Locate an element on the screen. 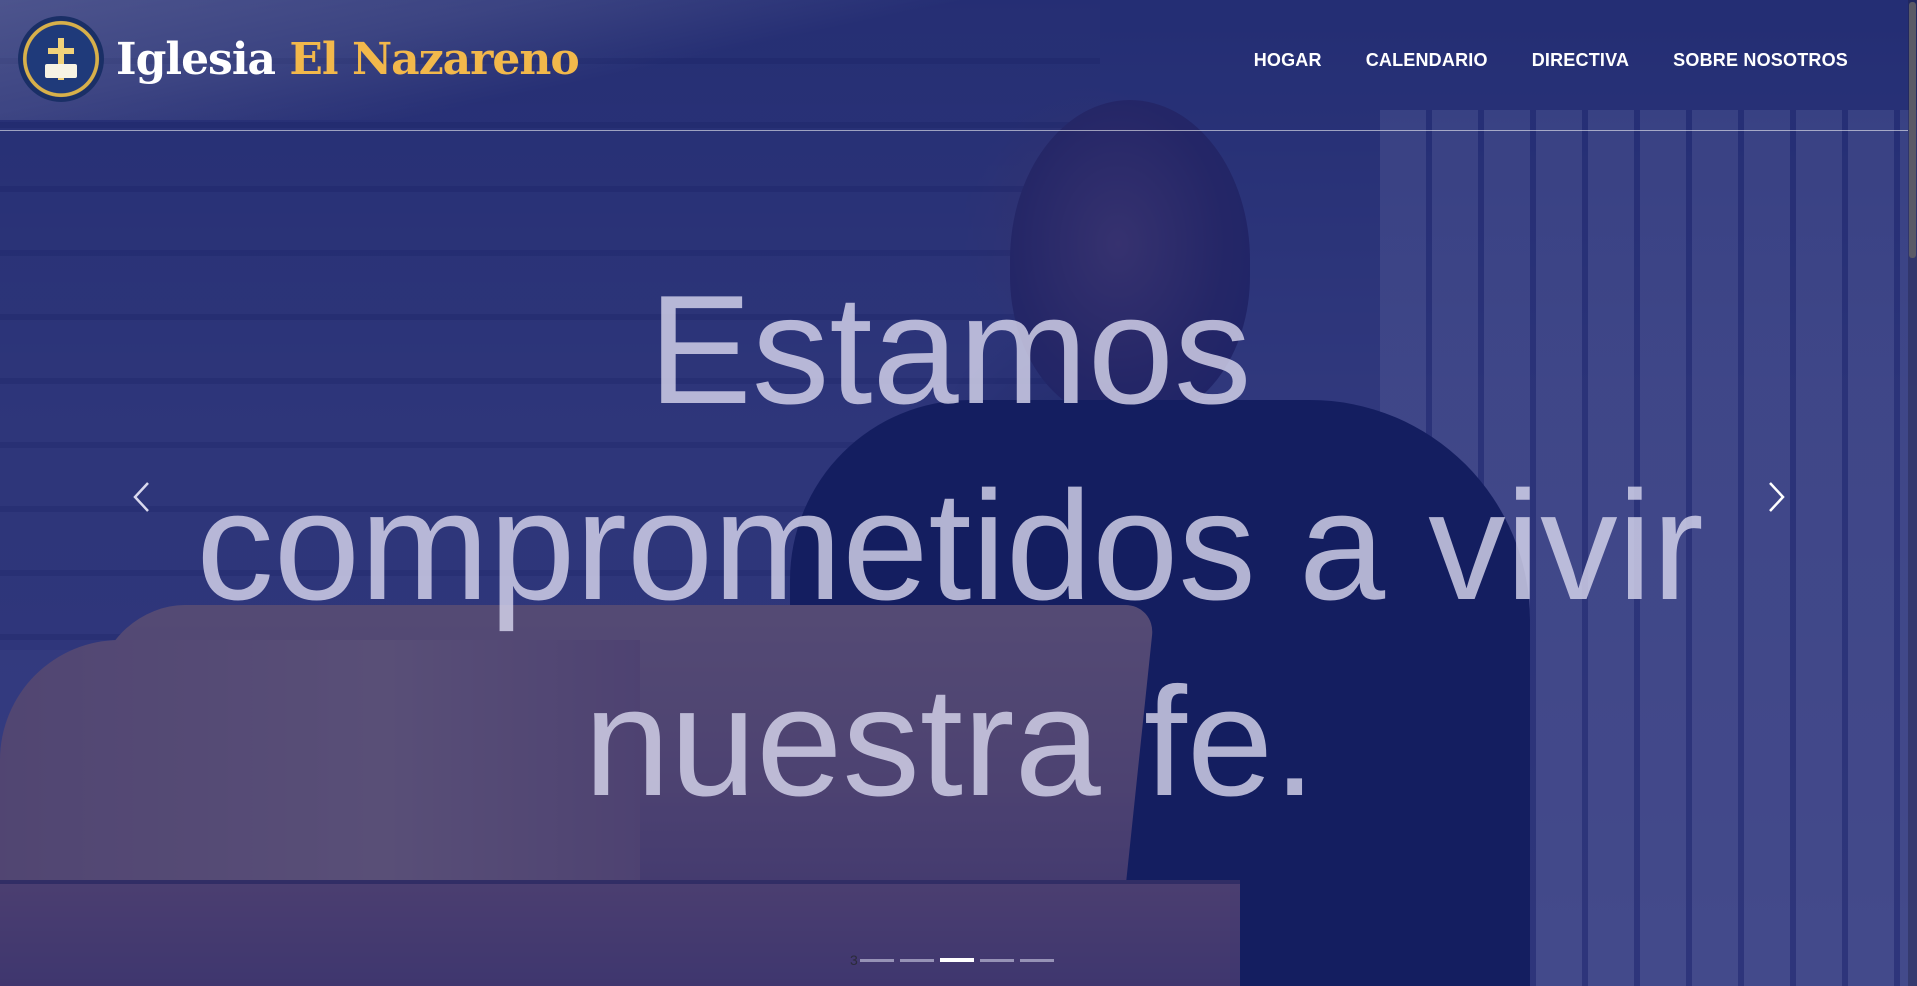 This screenshot has width=1917, height=986. slider-next-button is located at coordinates (1776, 497).